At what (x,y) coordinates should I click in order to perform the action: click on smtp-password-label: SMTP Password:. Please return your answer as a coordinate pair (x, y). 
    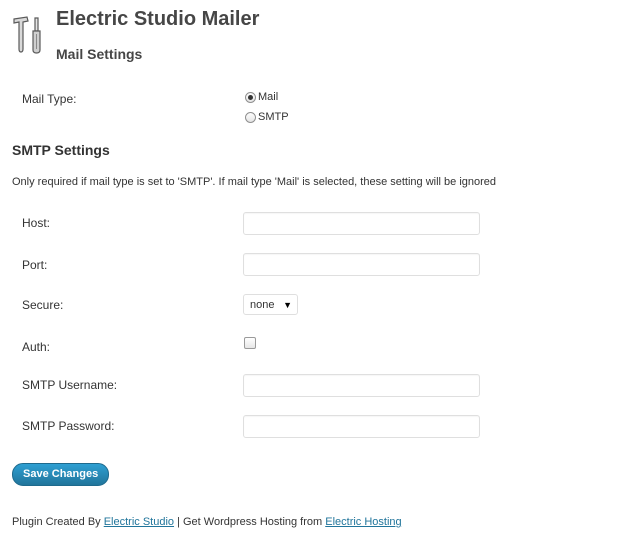
    Looking at the image, I should click on (68, 426).